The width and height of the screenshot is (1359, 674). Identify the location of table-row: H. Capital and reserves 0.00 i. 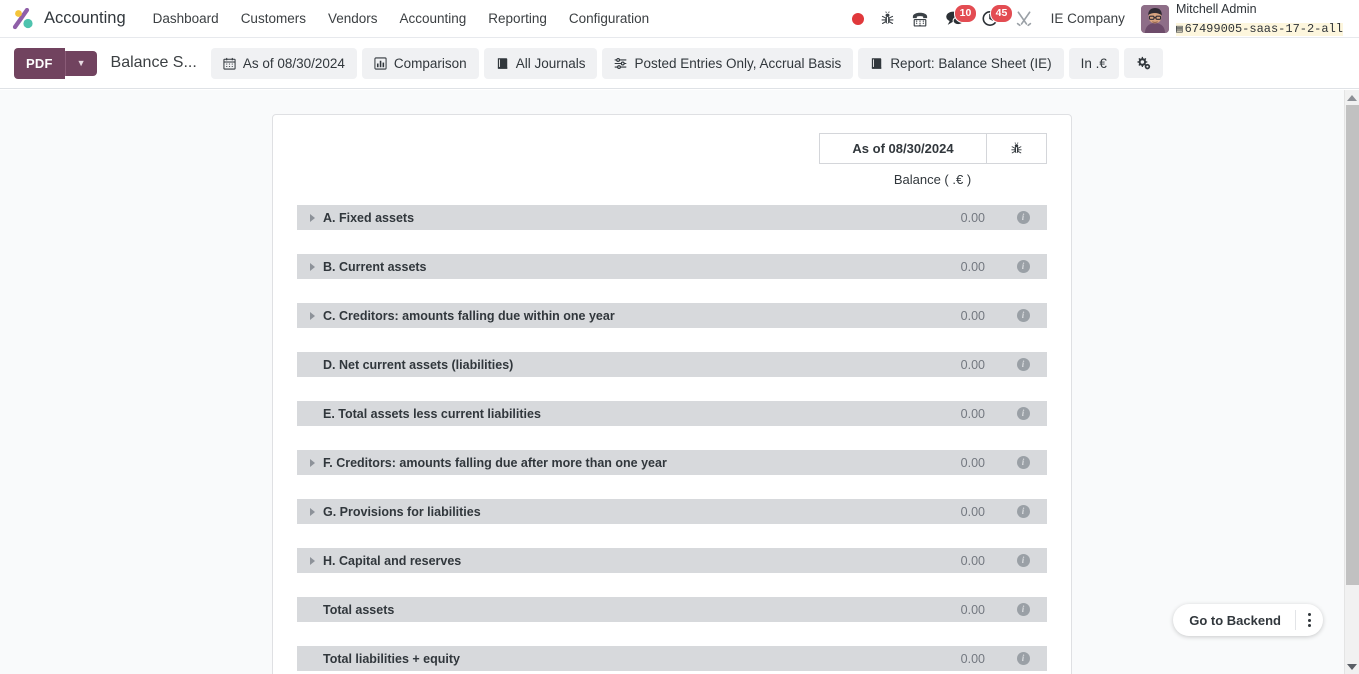
(672, 560).